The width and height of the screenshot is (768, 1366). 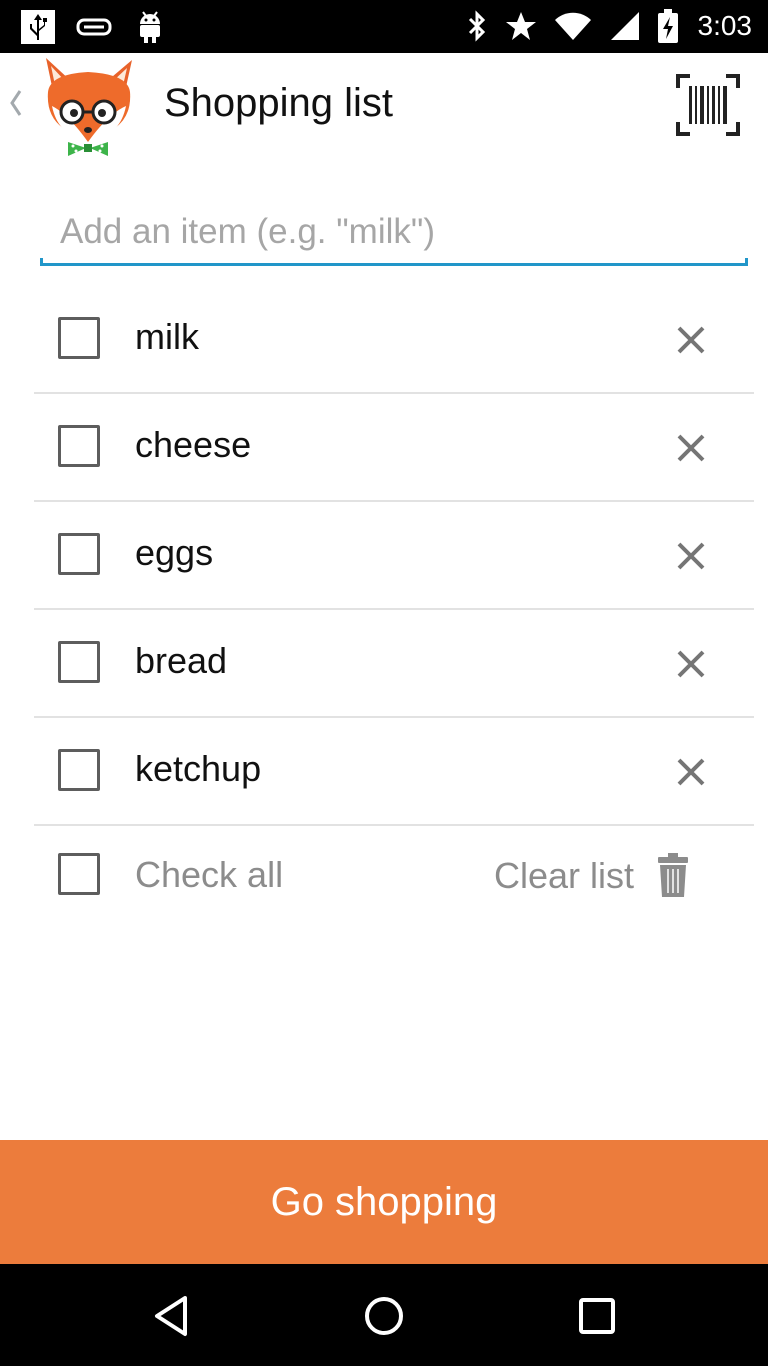 I want to click on status-bar: 3:03, so click(x=384, y=26).